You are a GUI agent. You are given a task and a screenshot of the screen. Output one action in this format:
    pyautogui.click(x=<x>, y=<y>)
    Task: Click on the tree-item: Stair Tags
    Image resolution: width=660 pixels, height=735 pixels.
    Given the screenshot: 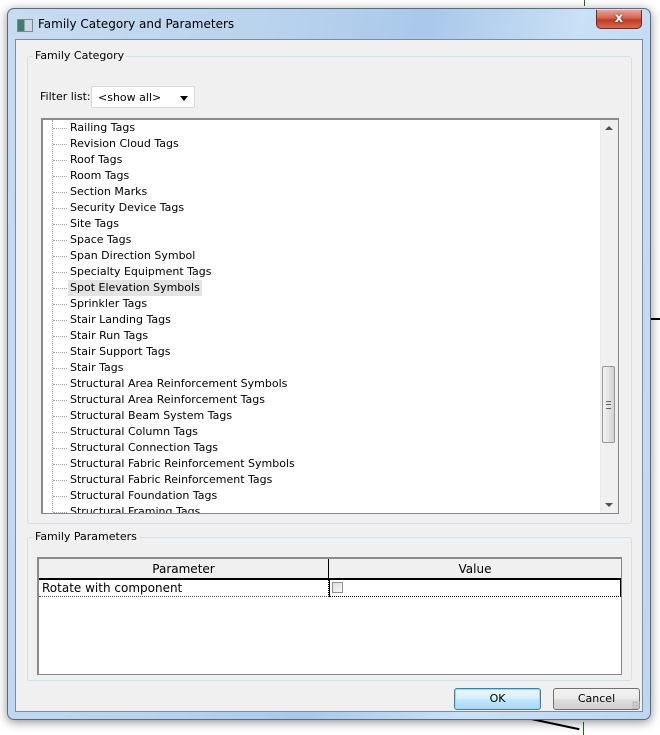 What is the action you would take?
    pyautogui.click(x=322, y=368)
    